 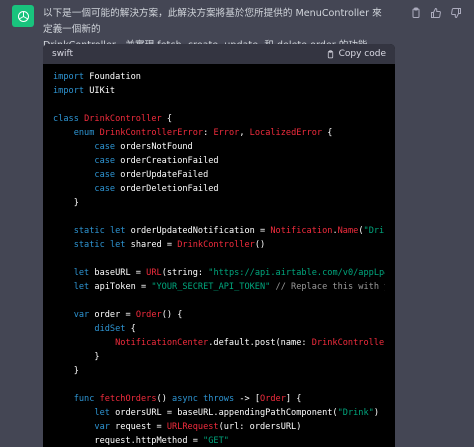 What do you see at coordinates (376, 413) in the screenshot?
I see `code-token: )` at bounding box center [376, 413].